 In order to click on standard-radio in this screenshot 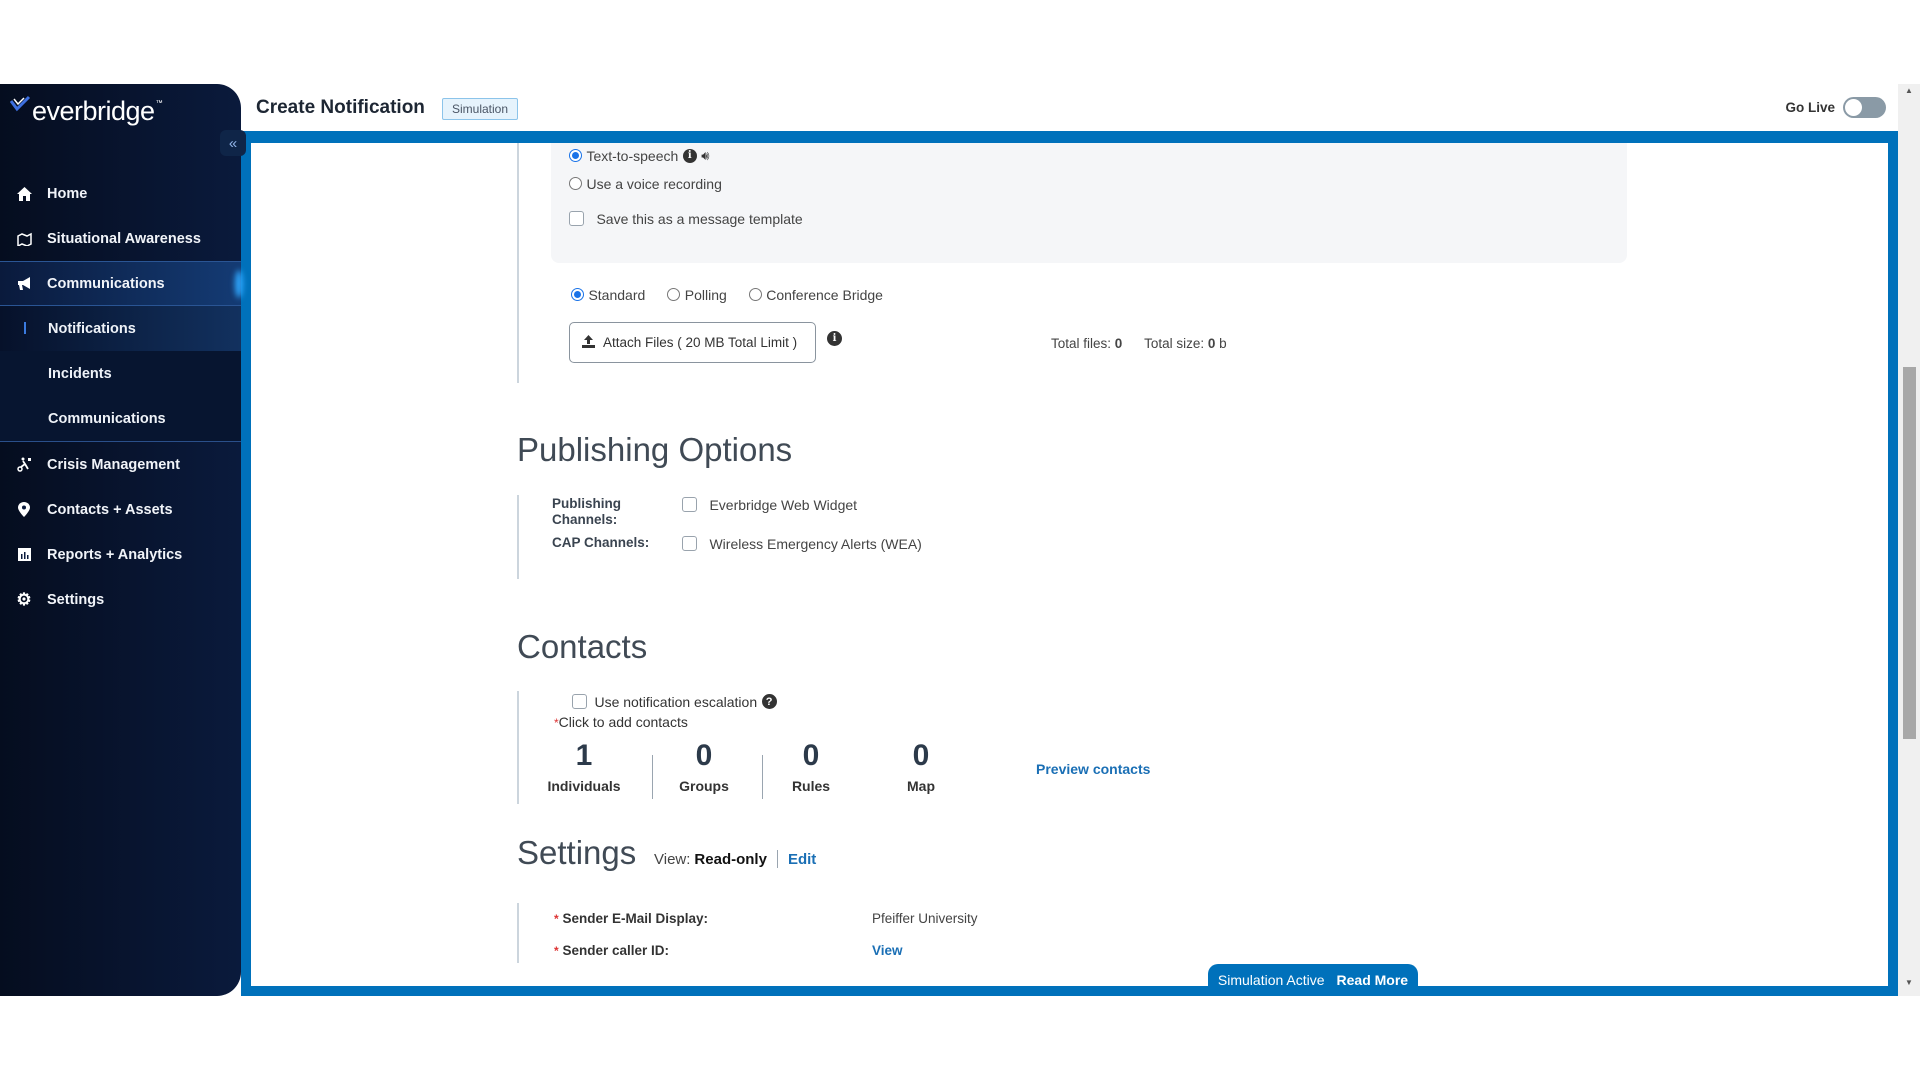, I will do `click(577, 295)`.